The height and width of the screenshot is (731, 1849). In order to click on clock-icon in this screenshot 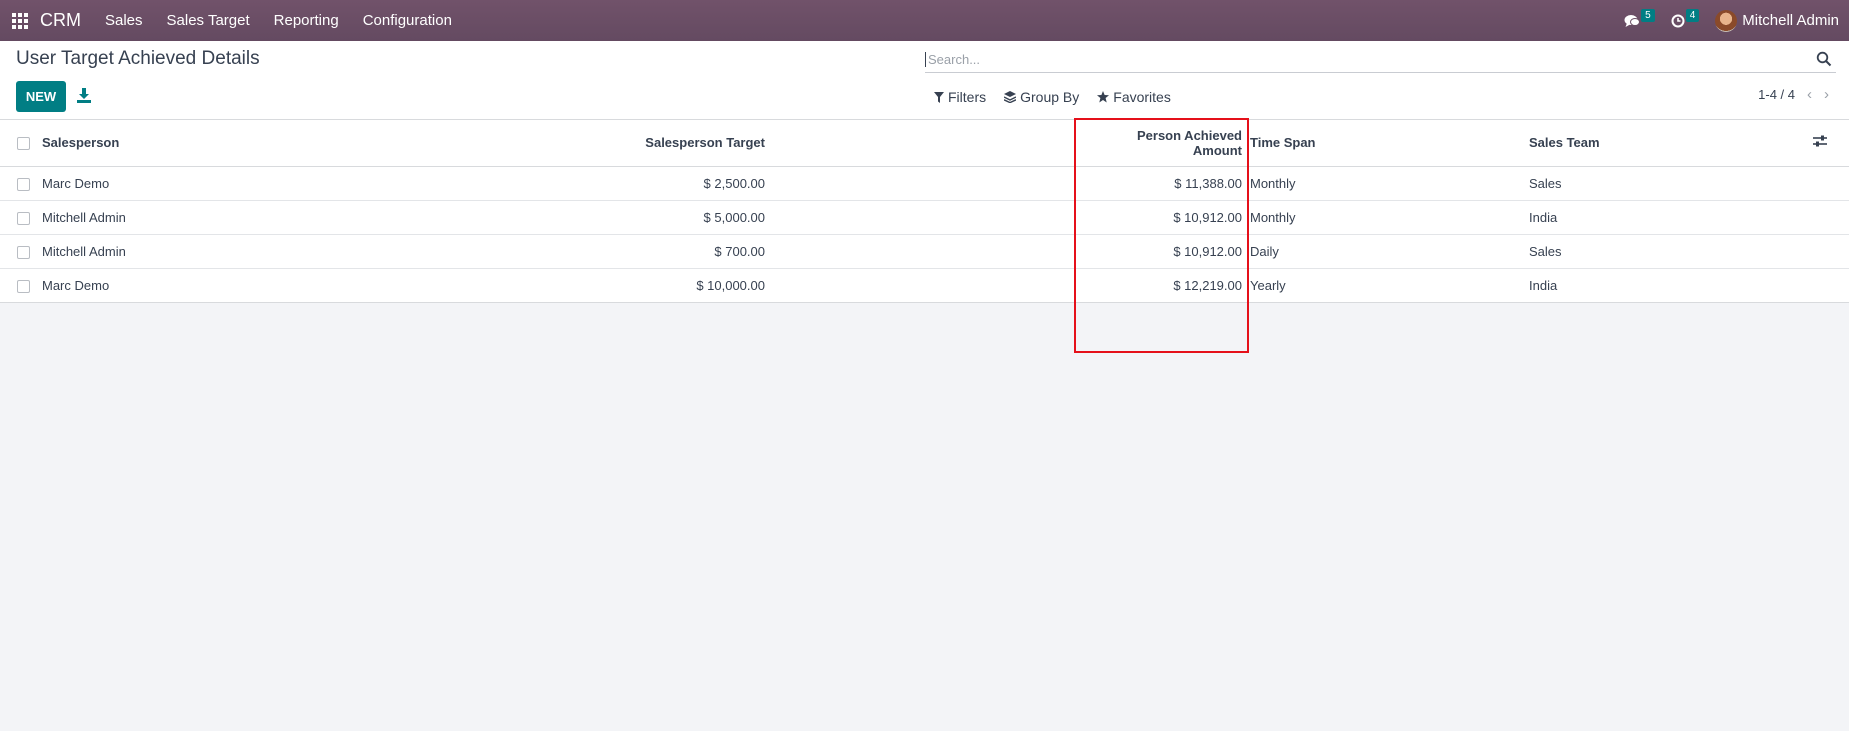, I will do `click(1678, 20)`.